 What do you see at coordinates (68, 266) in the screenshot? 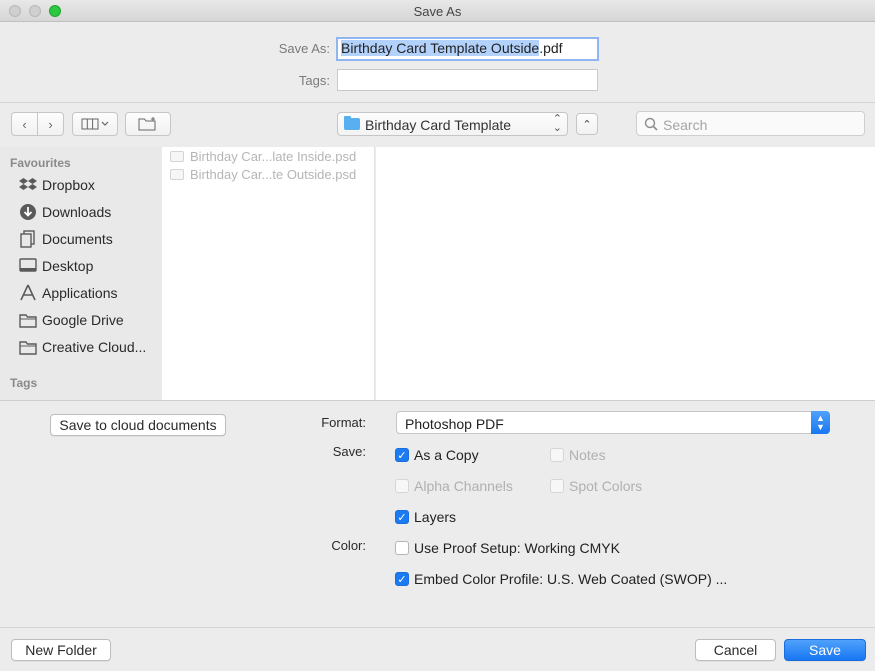
I see `sidebar-item-label: Desktop` at bounding box center [68, 266].